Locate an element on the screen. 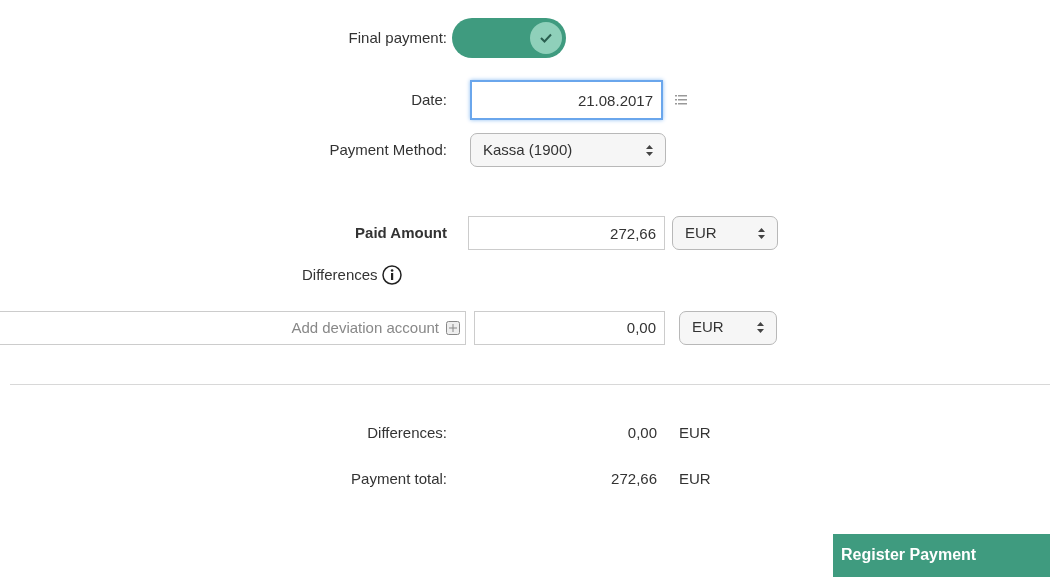 This screenshot has height=579, width=1050. date-field: 21.08.2017 is located at coordinates (566, 100).